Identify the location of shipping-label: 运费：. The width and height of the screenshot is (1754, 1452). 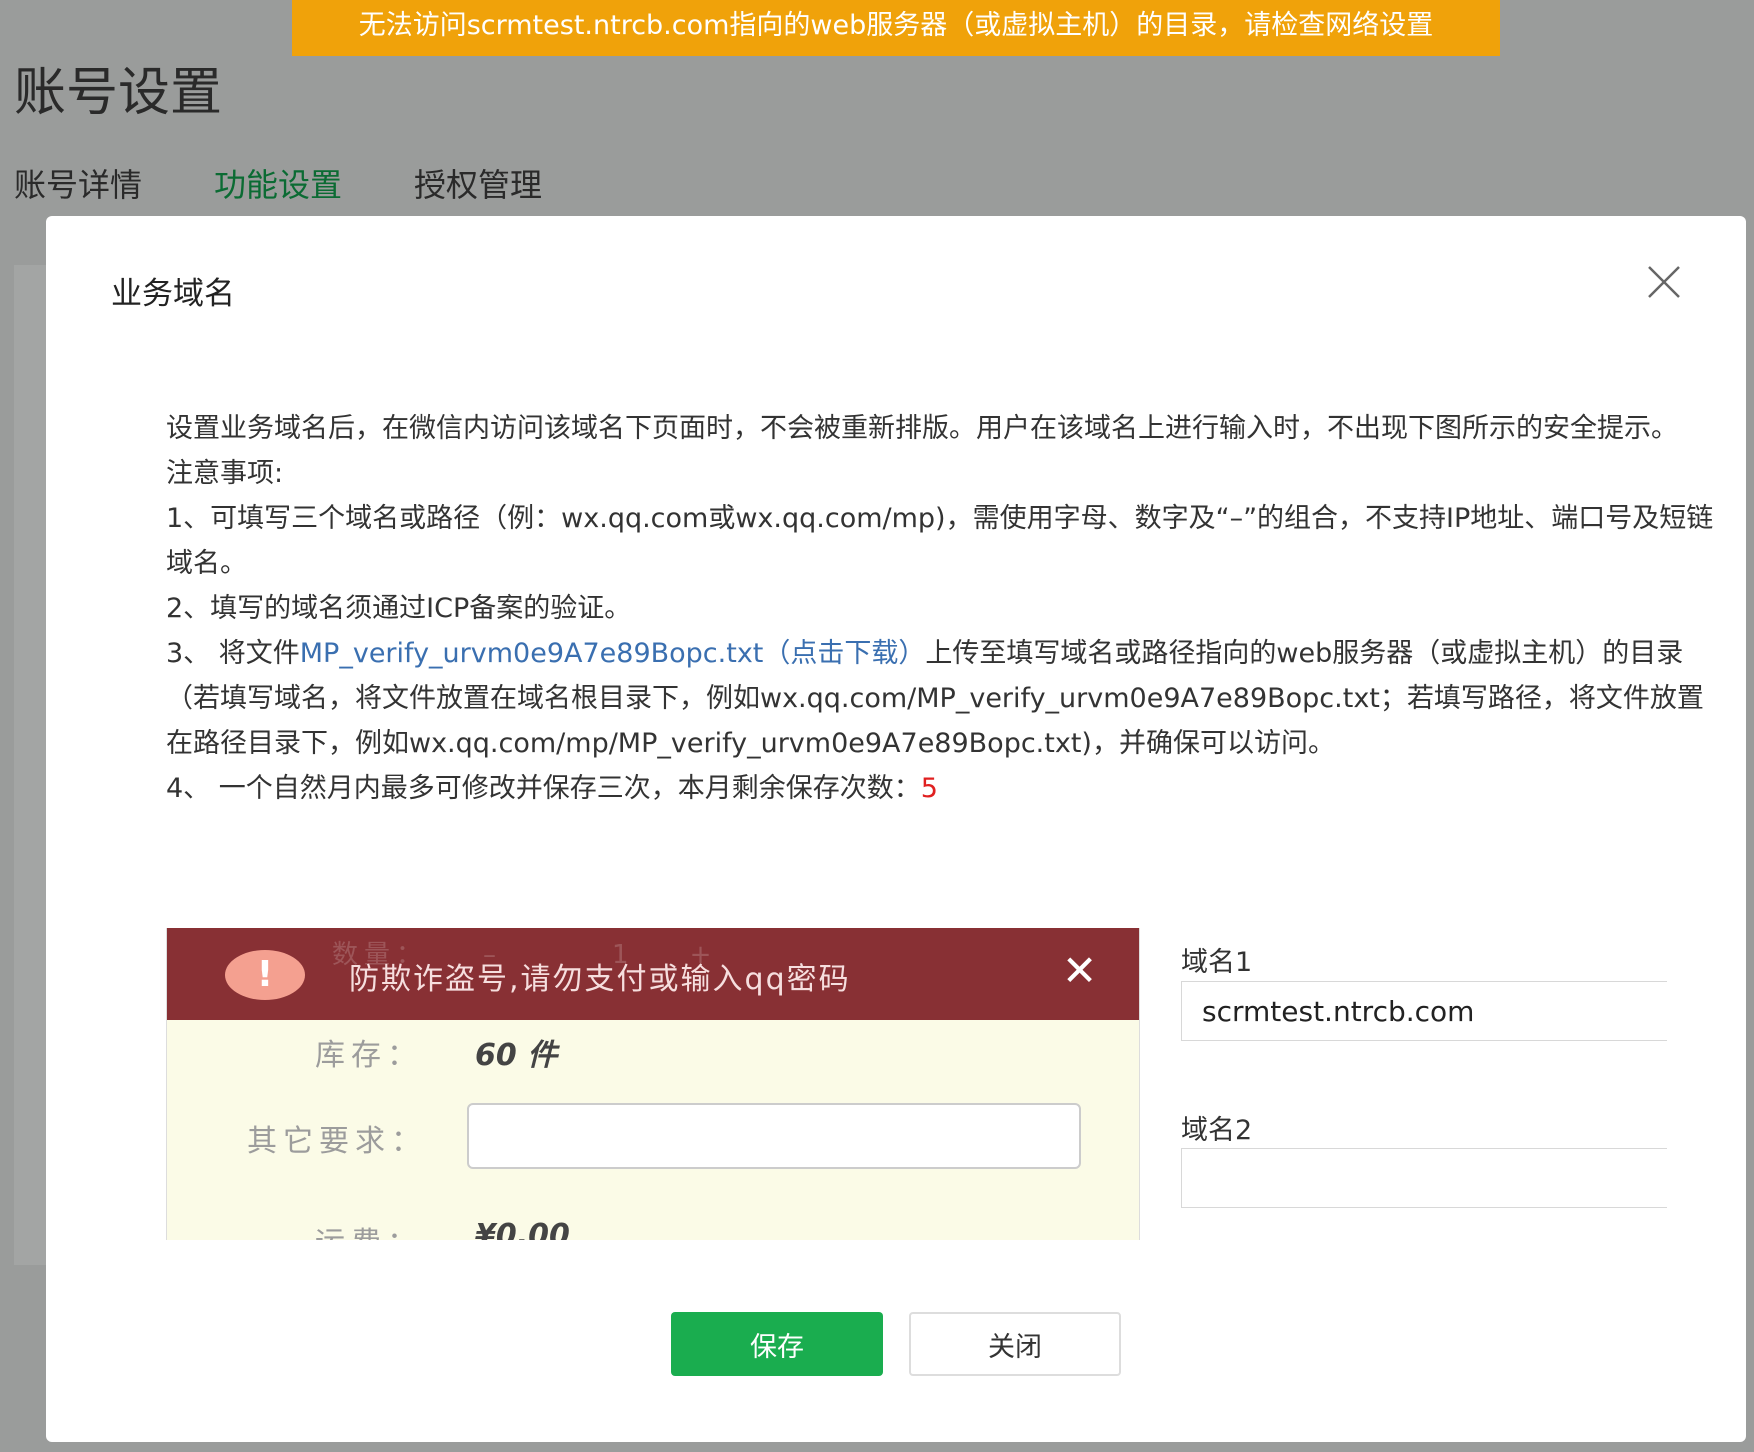
(369, 1229).